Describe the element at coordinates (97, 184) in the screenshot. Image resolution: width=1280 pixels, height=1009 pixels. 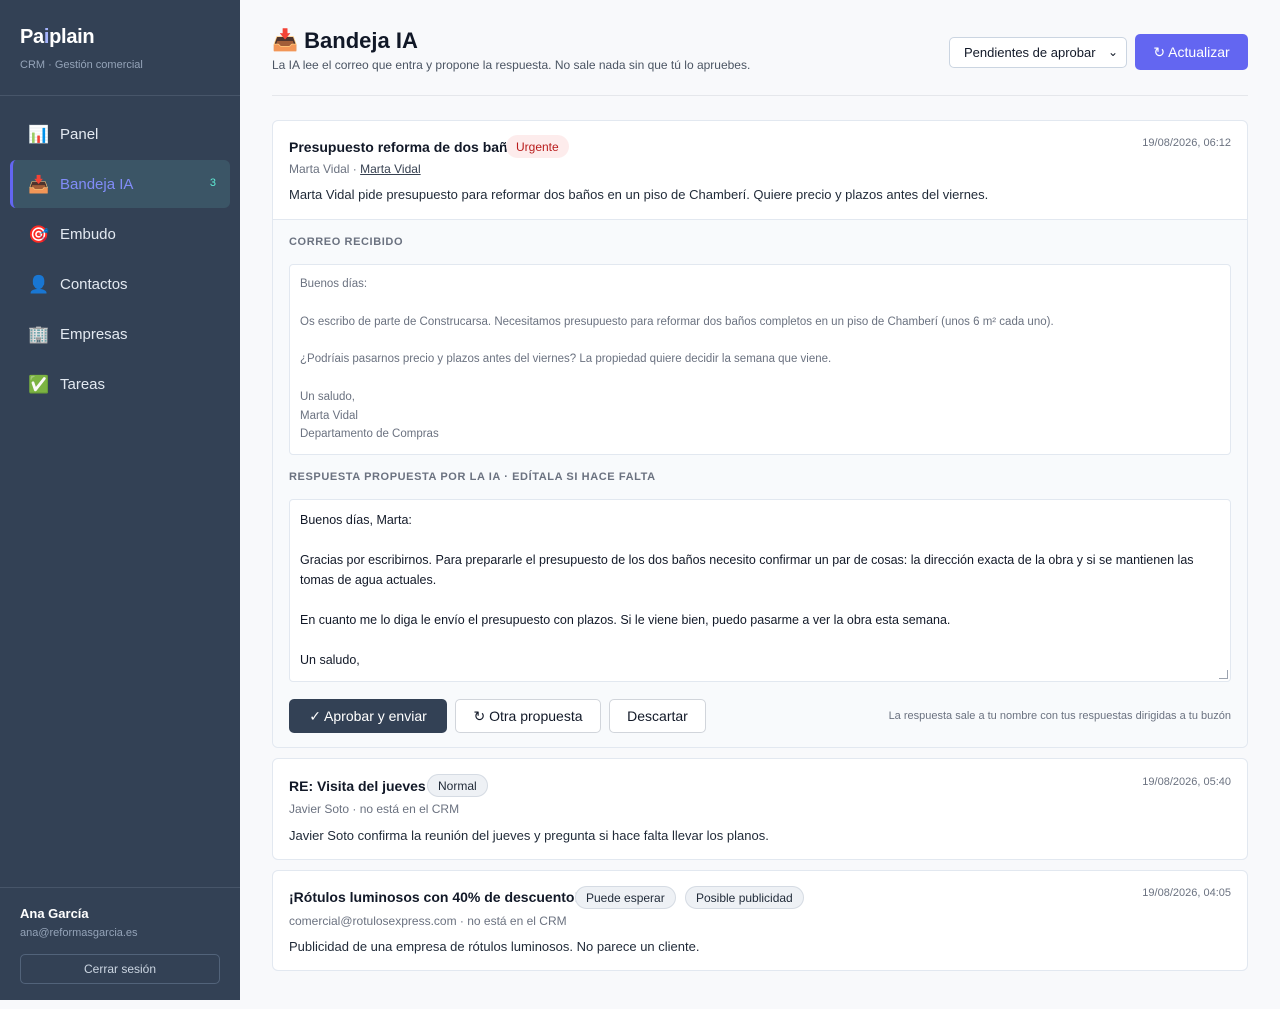
I see `sidebar-item-label: Bandeja IA` at that location.